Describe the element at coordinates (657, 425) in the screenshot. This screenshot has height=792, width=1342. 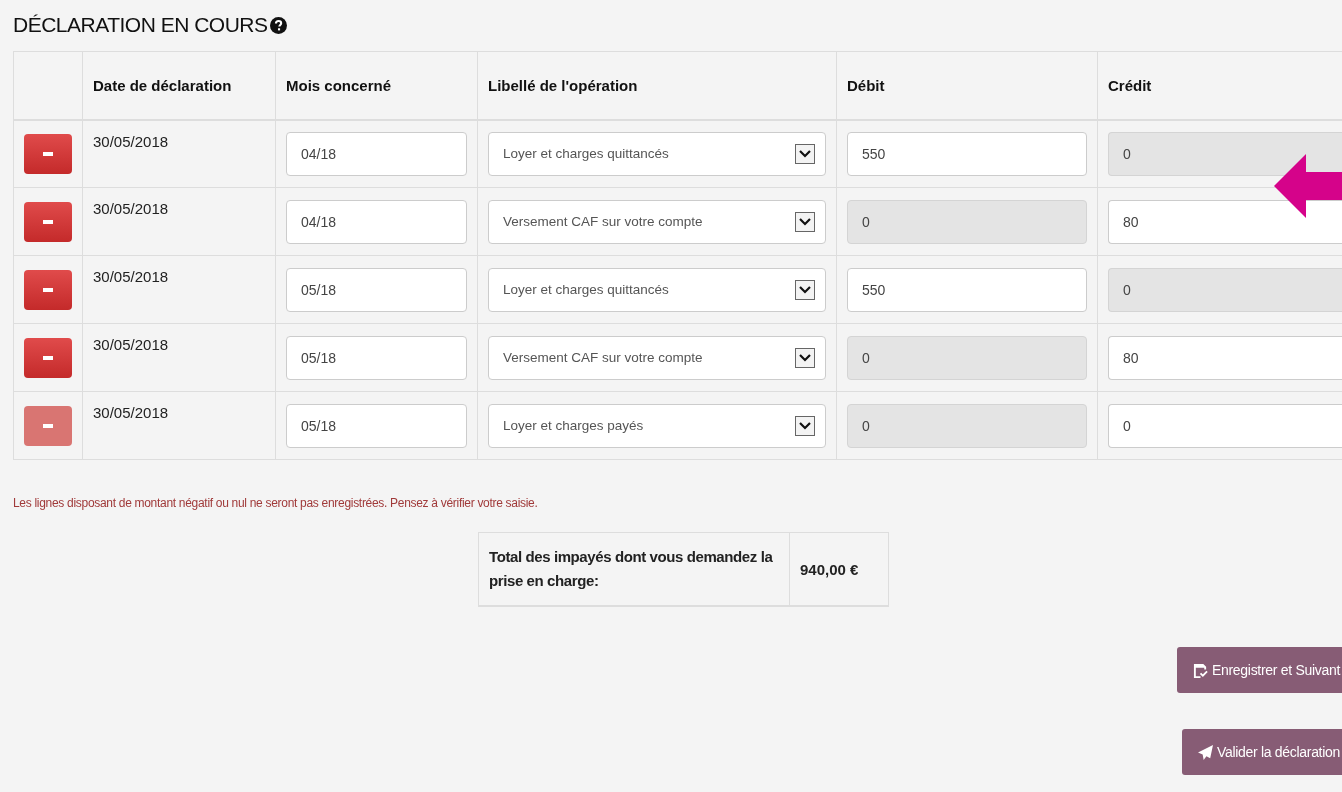
I see `operation-dropdown: Loyer et charges payés` at that location.